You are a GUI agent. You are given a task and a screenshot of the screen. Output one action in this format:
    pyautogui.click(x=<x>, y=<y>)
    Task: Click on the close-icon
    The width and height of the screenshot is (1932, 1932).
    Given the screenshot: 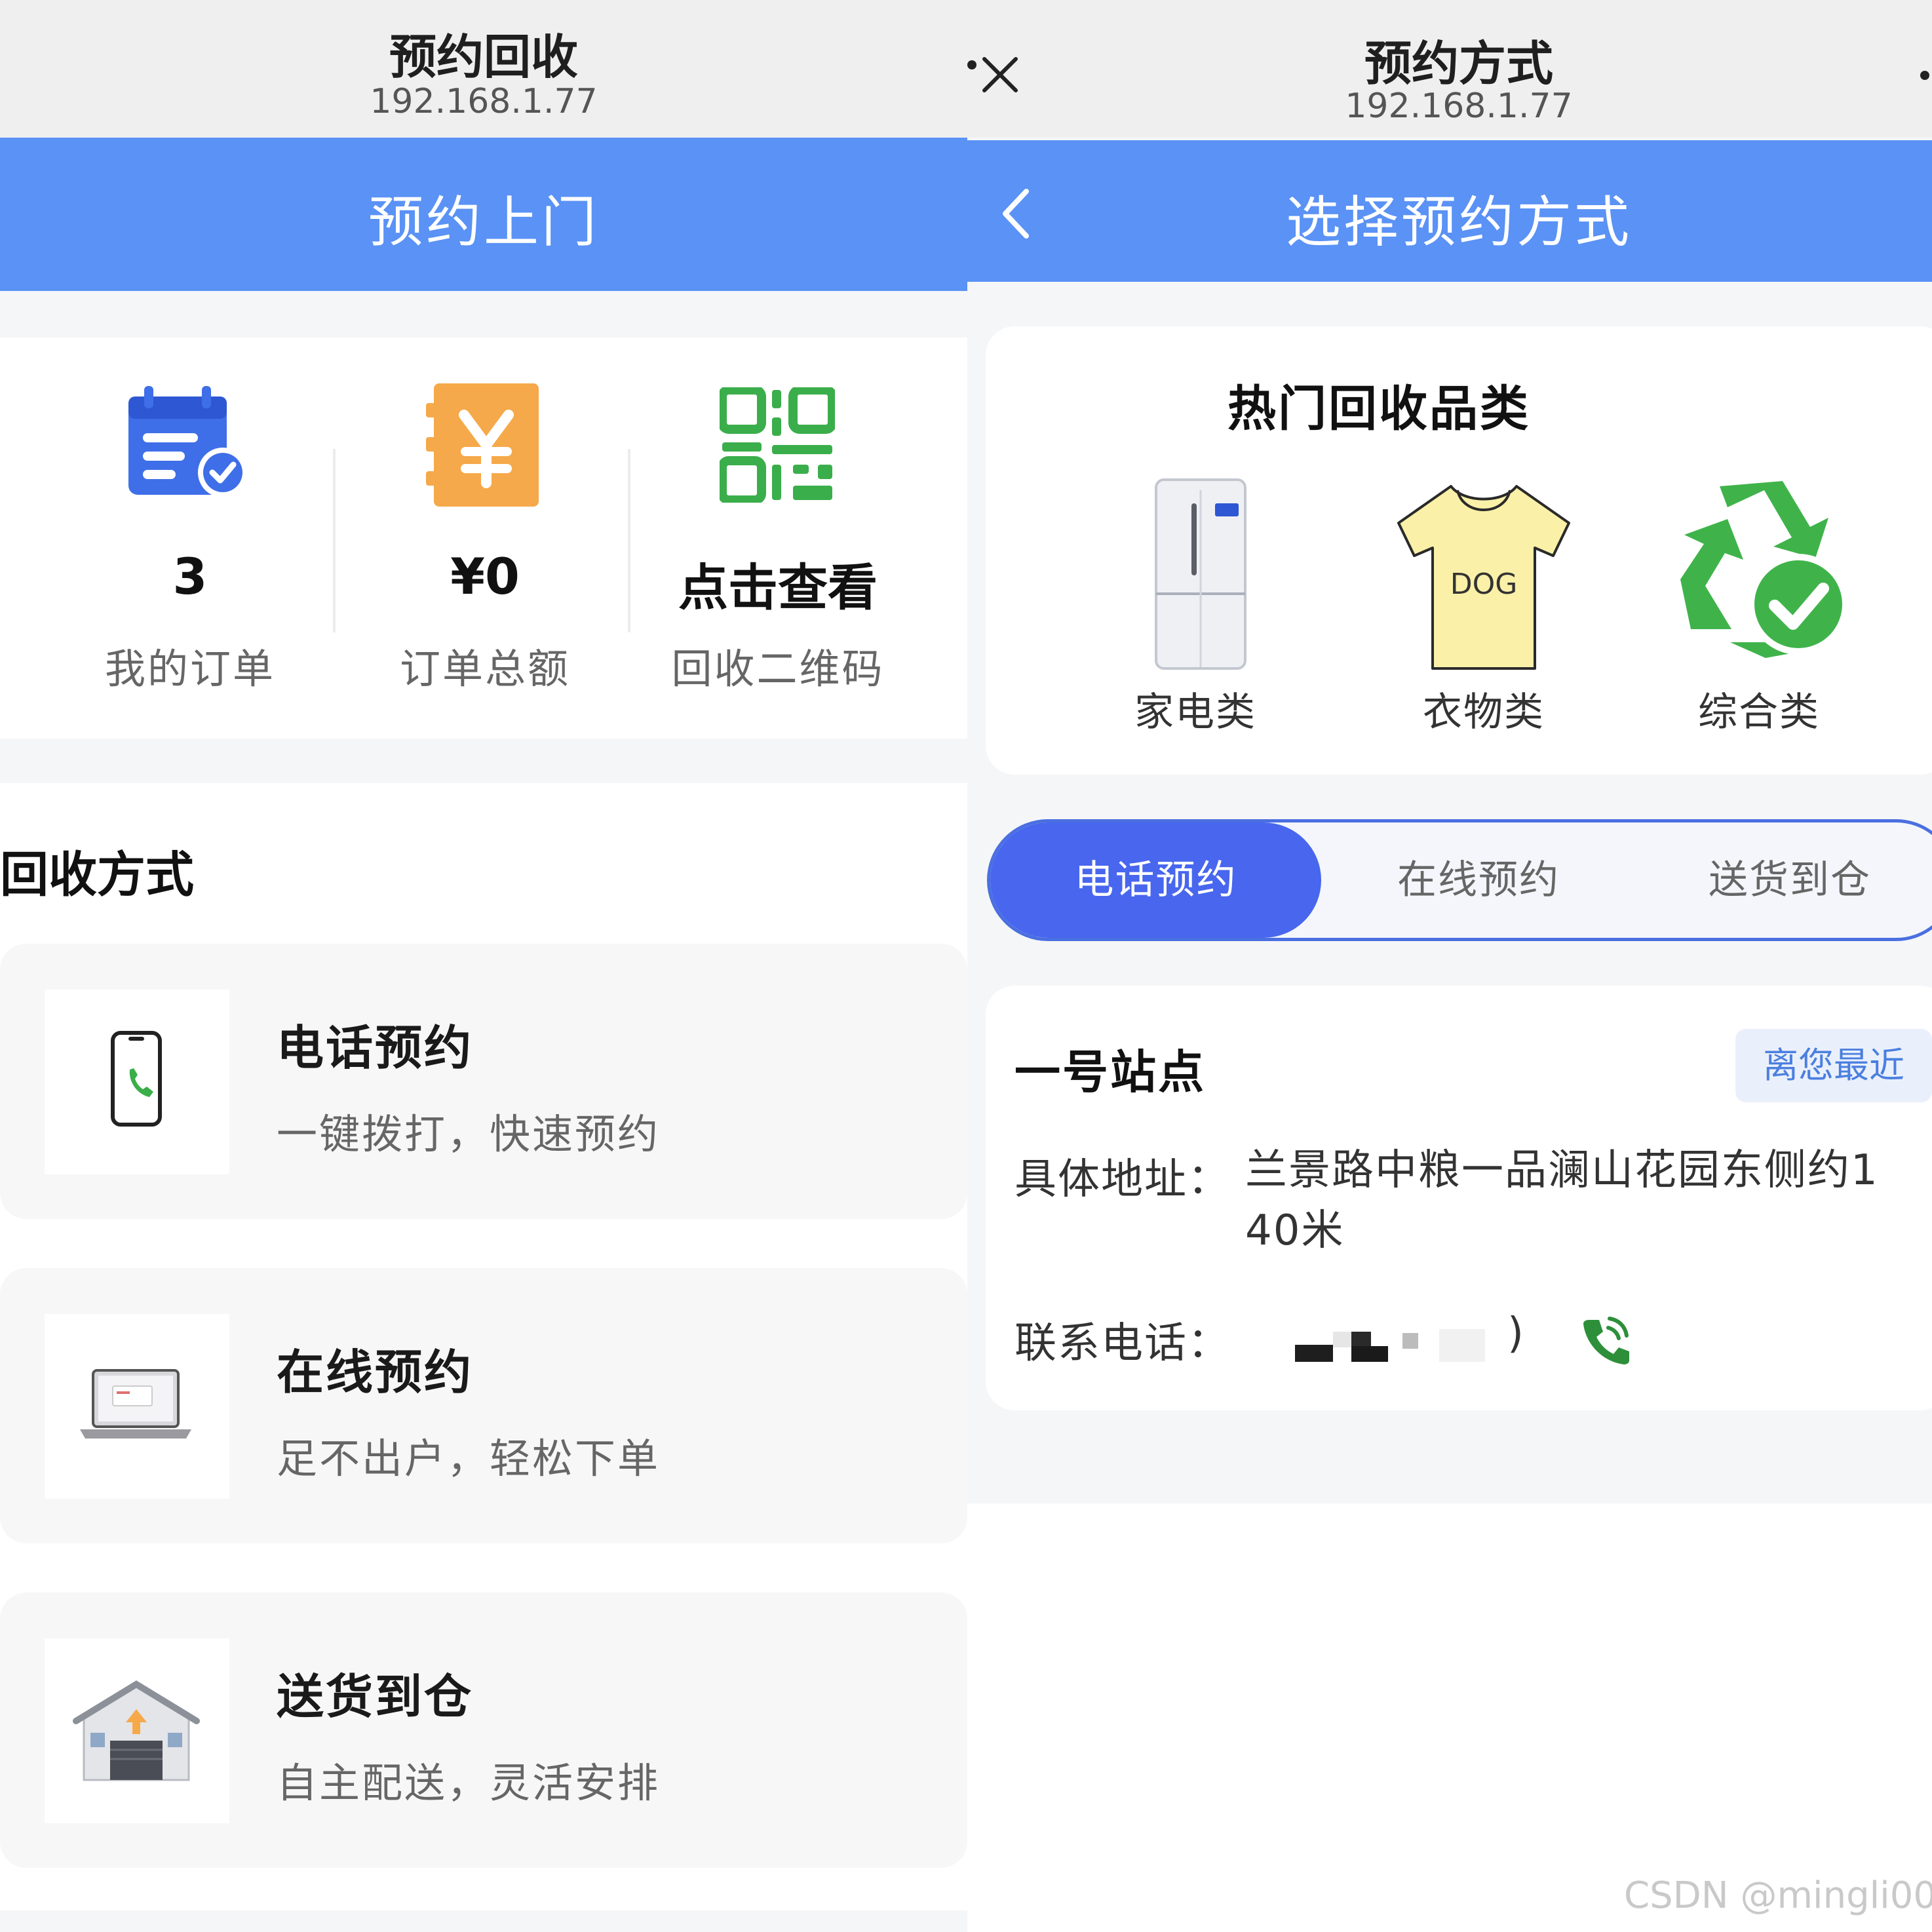 What is the action you would take?
    pyautogui.click(x=1000, y=75)
    